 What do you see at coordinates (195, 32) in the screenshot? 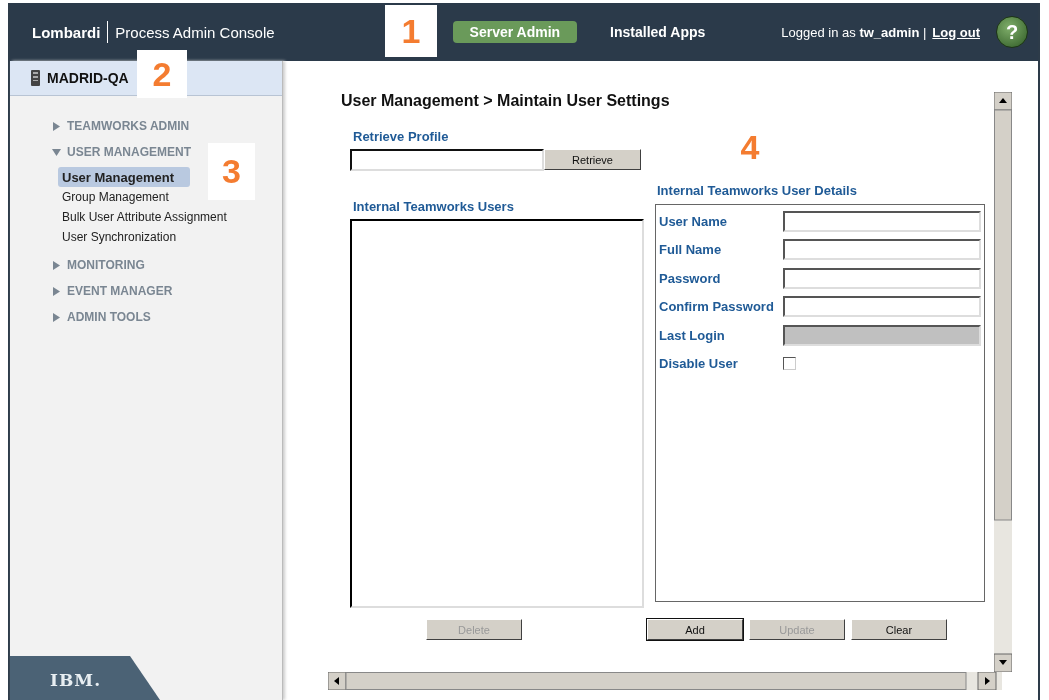
I see `product-name: Process Admin Console` at bounding box center [195, 32].